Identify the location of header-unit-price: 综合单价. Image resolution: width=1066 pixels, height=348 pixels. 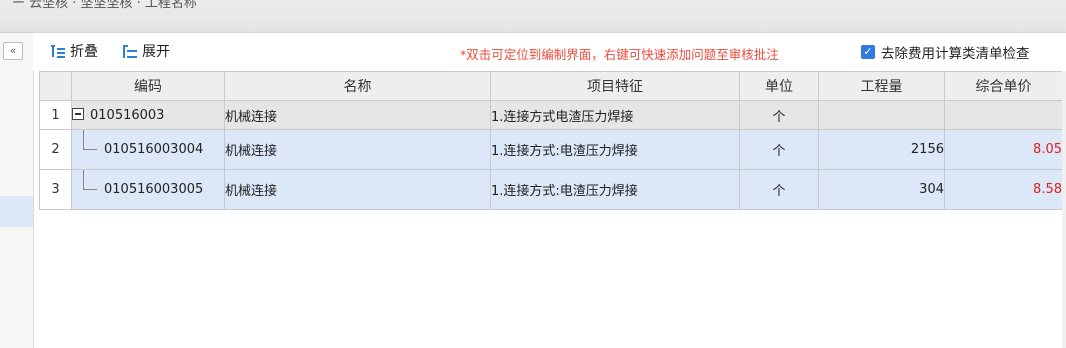
(1003, 86).